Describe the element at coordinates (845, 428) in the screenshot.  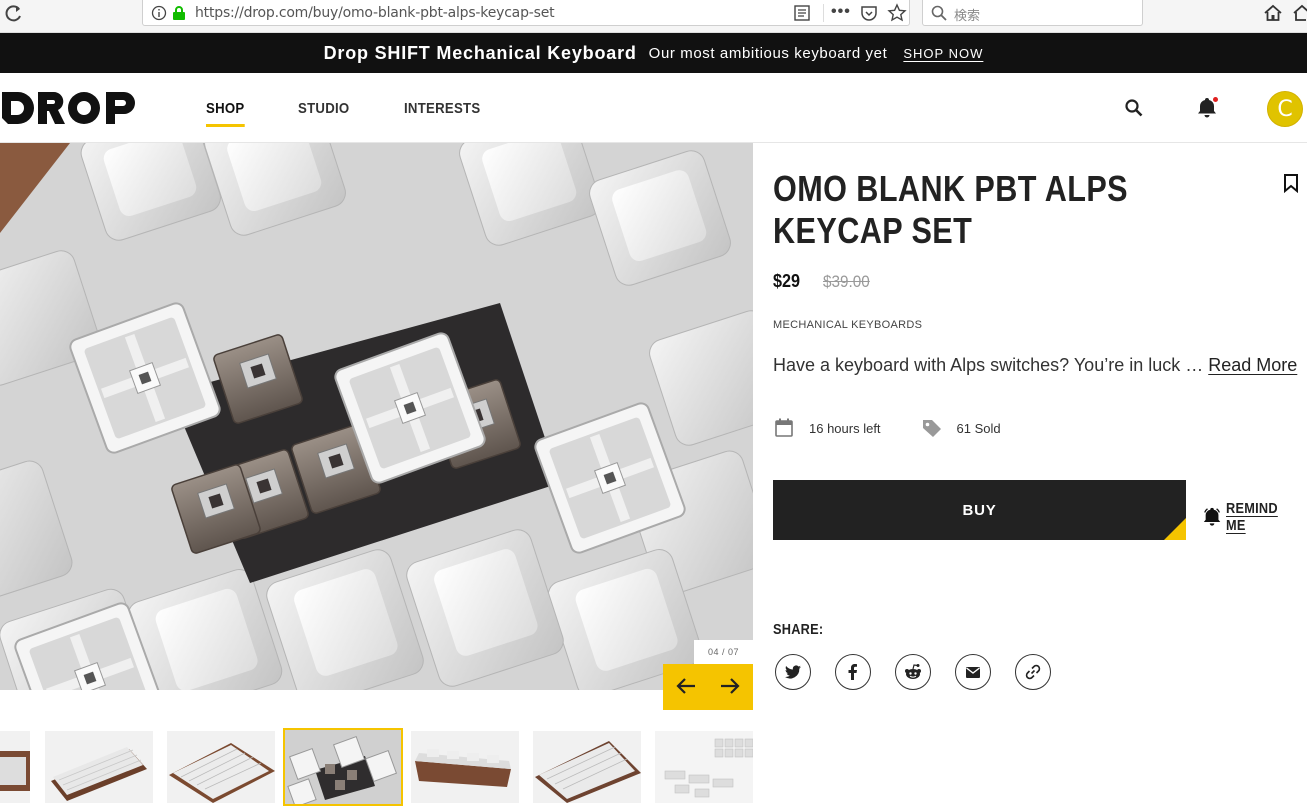
I see `time-left: 16 hours left` at that location.